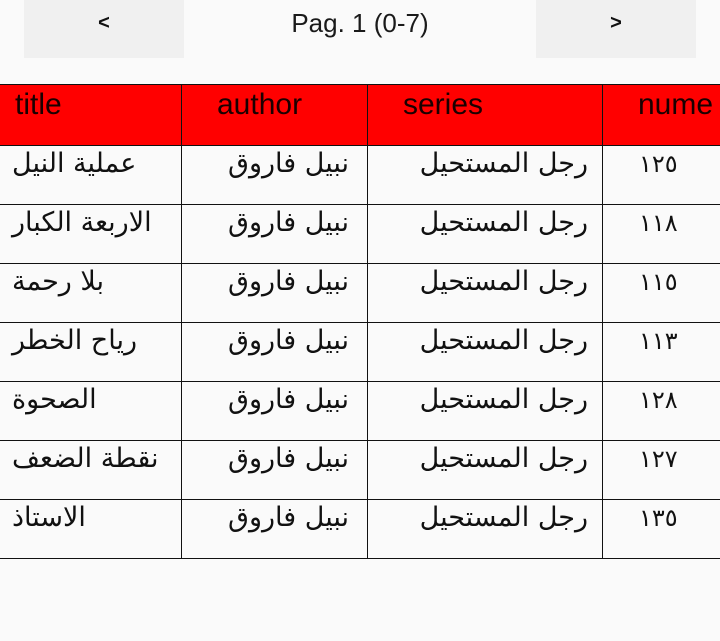 The width and height of the screenshot is (720, 641). What do you see at coordinates (485, 115) in the screenshot?
I see `column-header-series: series` at bounding box center [485, 115].